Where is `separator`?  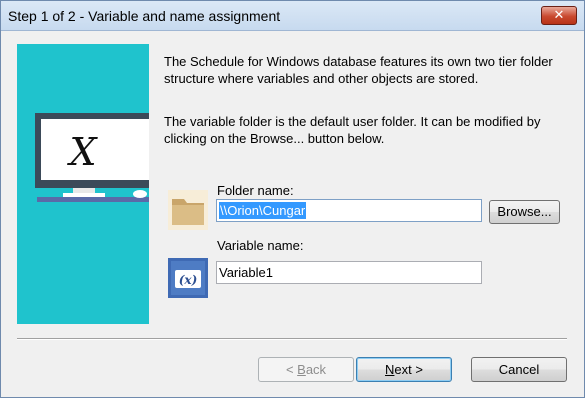 separator is located at coordinates (292, 339).